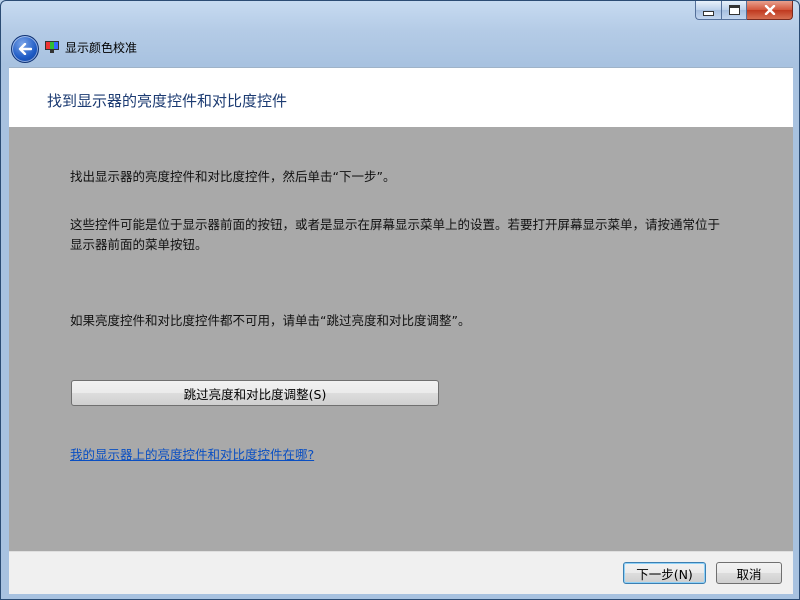  I want to click on caption-buttons, so click(744, 11).